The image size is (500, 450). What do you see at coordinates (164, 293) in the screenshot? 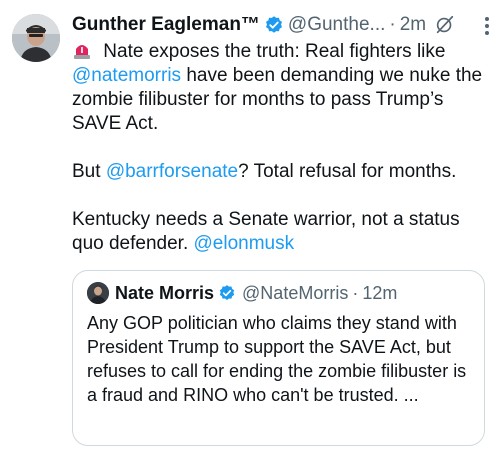
I see `quoted-author-name: Nate Morris` at bounding box center [164, 293].